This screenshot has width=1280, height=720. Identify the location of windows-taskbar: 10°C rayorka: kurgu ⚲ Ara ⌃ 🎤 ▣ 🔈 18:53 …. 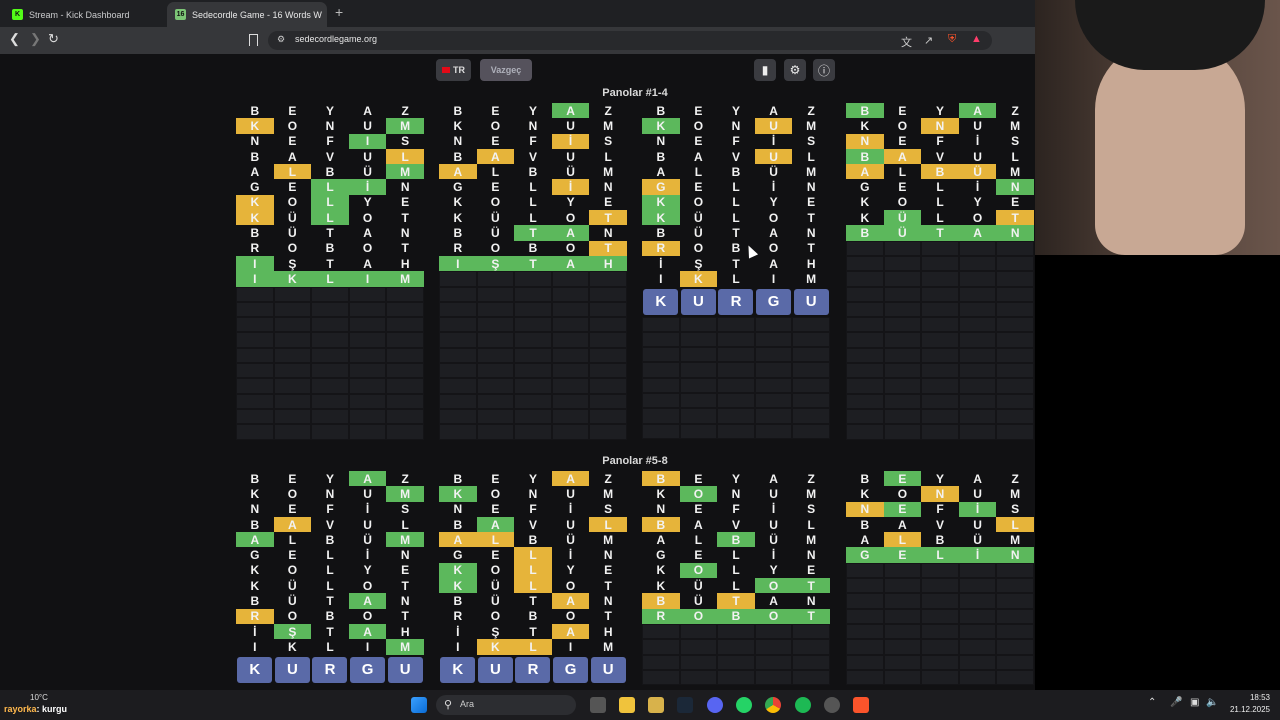
(640, 705).